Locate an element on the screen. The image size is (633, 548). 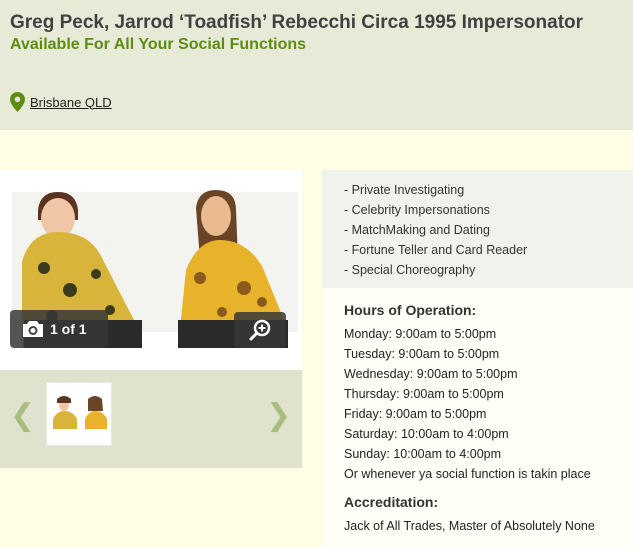
hours-row: Sunday: 10:00am to 4:00pm is located at coordinates (423, 454).